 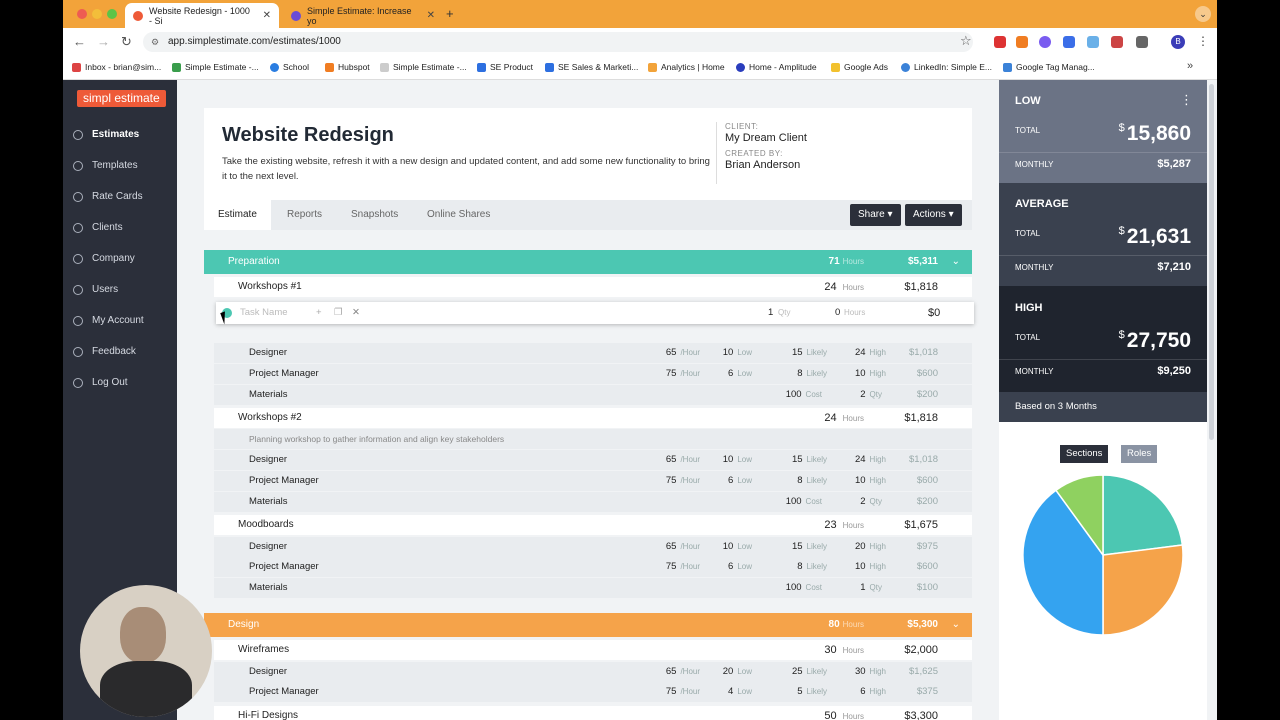 What do you see at coordinates (338, 313) in the screenshot?
I see `duplicate-icon: ❐` at bounding box center [338, 313].